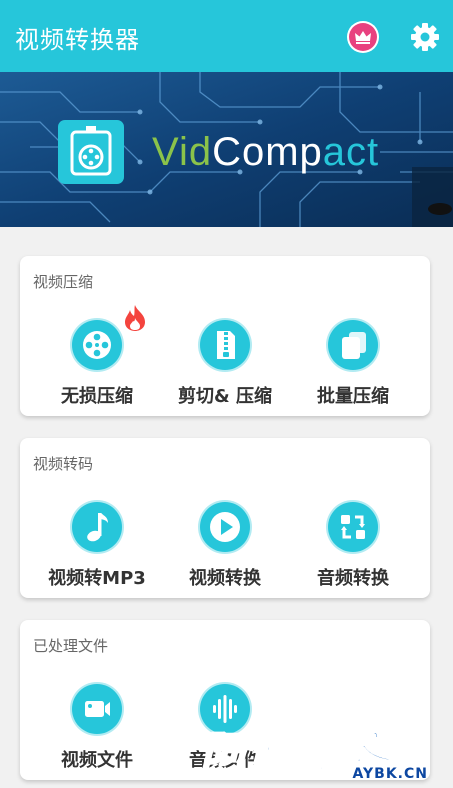 The width and height of the screenshot is (453, 788). I want to click on brand-part-vid: Vid, so click(182, 152).